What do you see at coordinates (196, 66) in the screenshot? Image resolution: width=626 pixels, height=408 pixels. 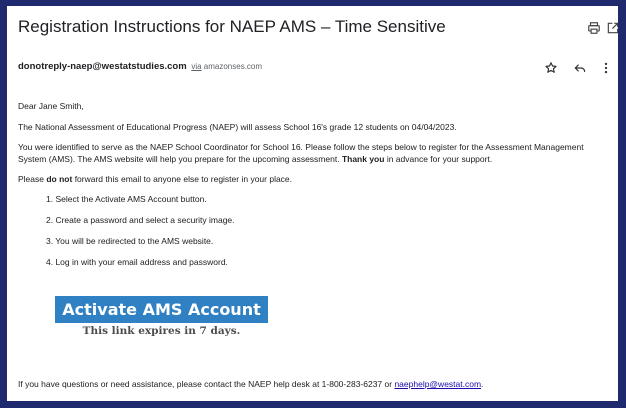 I see `via-link: via` at bounding box center [196, 66].